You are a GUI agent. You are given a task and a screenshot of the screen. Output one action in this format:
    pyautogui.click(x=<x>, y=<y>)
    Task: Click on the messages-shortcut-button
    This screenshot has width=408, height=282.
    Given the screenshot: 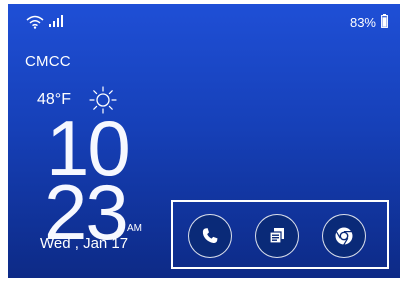 What is the action you would take?
    pyautogui.click(x=277, y=236)
    